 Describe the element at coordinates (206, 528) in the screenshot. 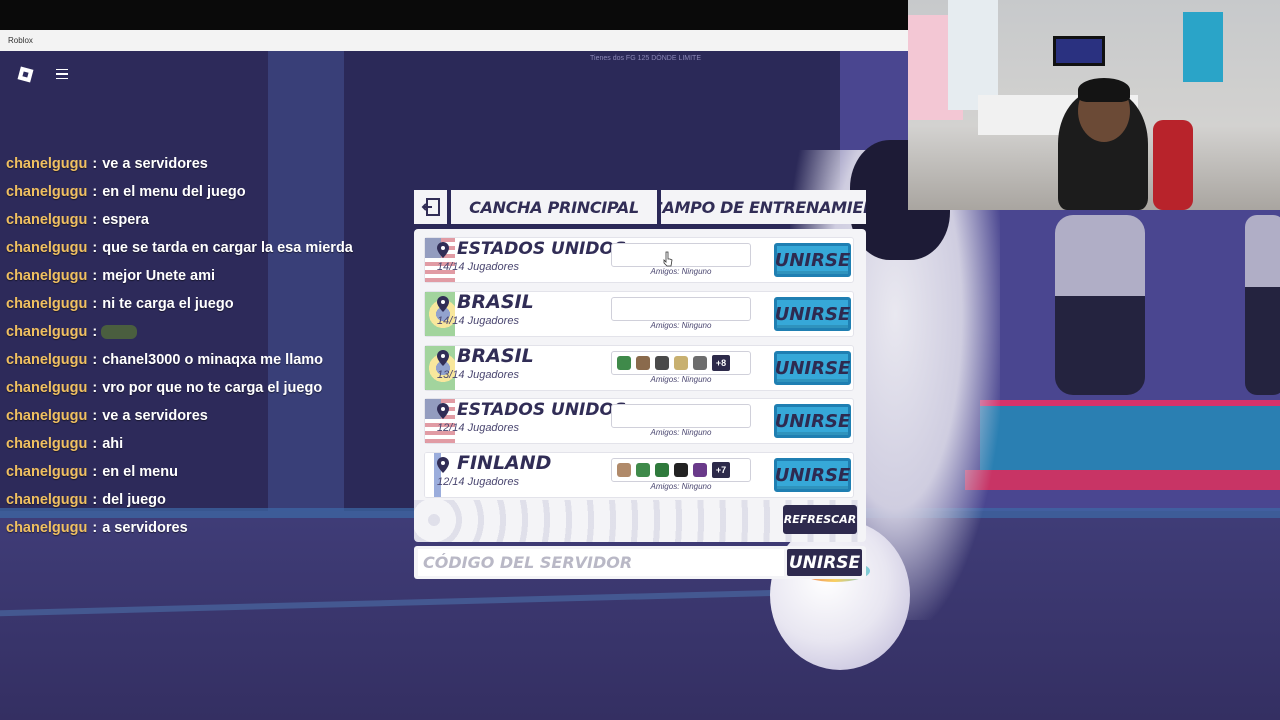

I see `chat-message: chanelgugu: a servidores` at that location.